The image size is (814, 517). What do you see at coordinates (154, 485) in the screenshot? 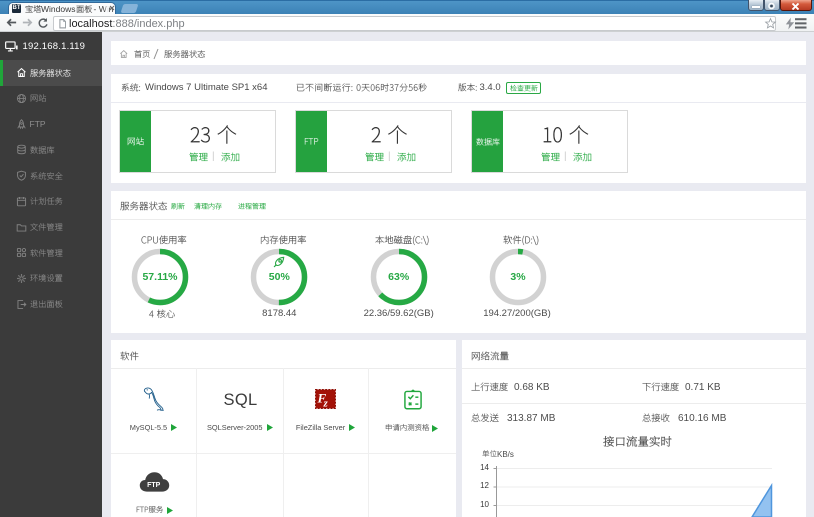
I see `svg-text: FTP` at bounding box center [154, 485].